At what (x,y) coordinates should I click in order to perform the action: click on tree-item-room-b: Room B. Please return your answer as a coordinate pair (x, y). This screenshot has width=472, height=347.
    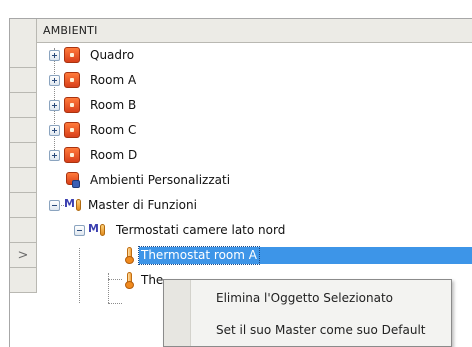
    Looking at the image, I should click on (254, 105).